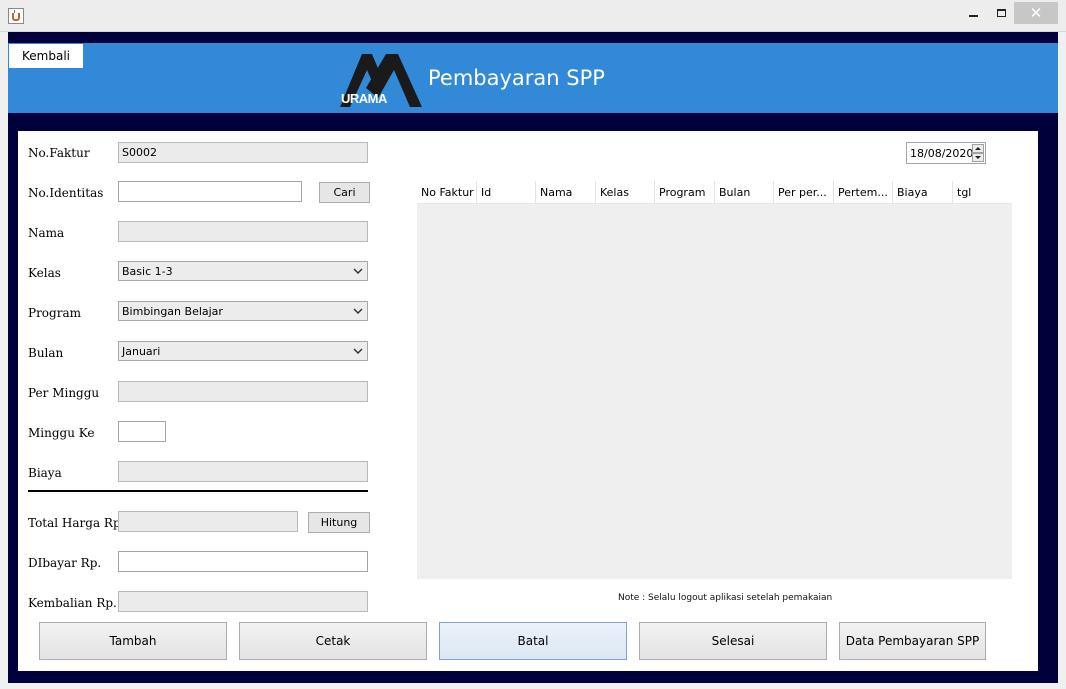 This screenshot has width=1066, height=689. What do you see at coordinates (516, 78) in the screenshot?
I see `page-title: Pembayaran SPP` at bounding box center [516, 78].